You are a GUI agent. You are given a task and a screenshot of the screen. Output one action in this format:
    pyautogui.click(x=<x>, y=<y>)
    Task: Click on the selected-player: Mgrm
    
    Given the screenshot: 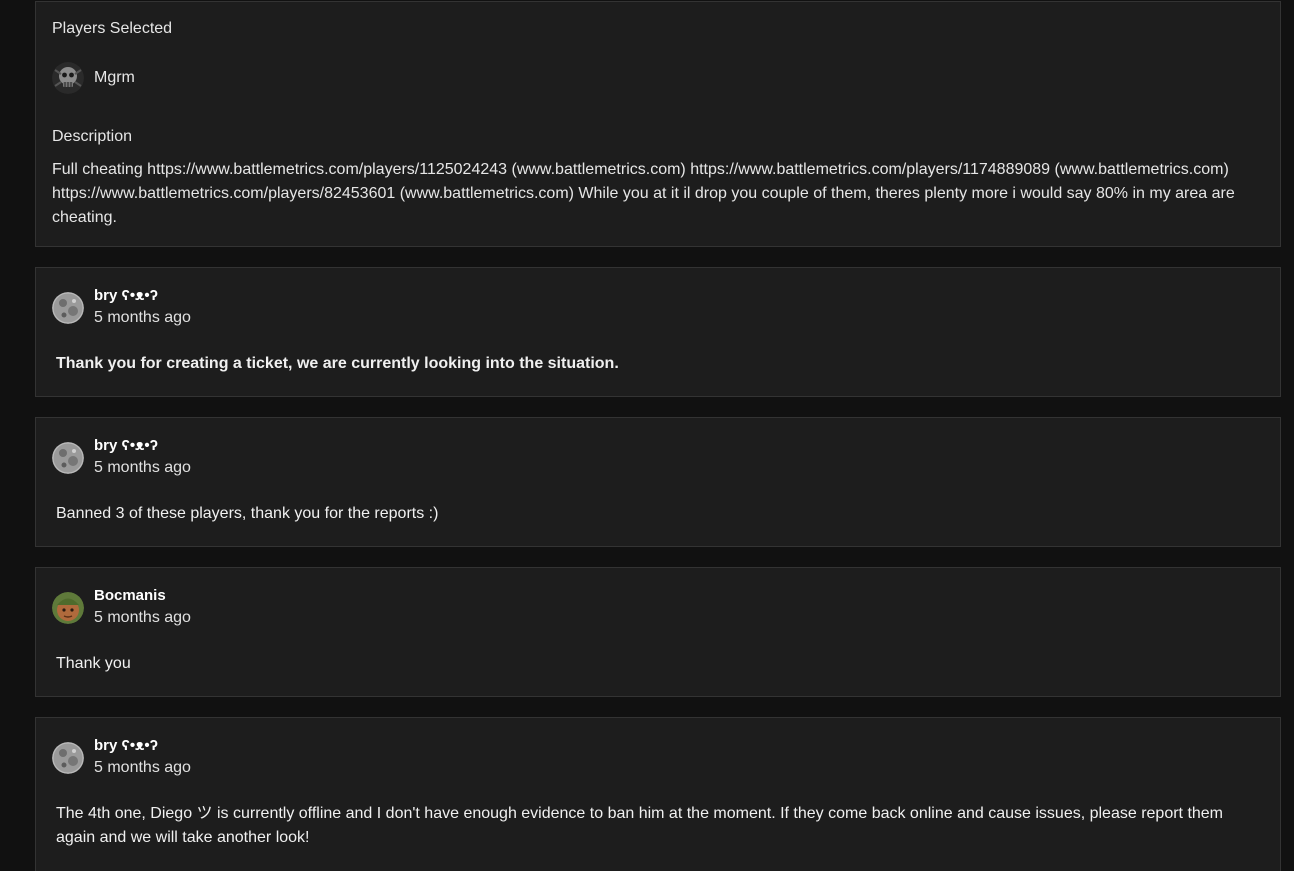 What is the action you would take?
    pyautogui.click(x=93, y=78)
    